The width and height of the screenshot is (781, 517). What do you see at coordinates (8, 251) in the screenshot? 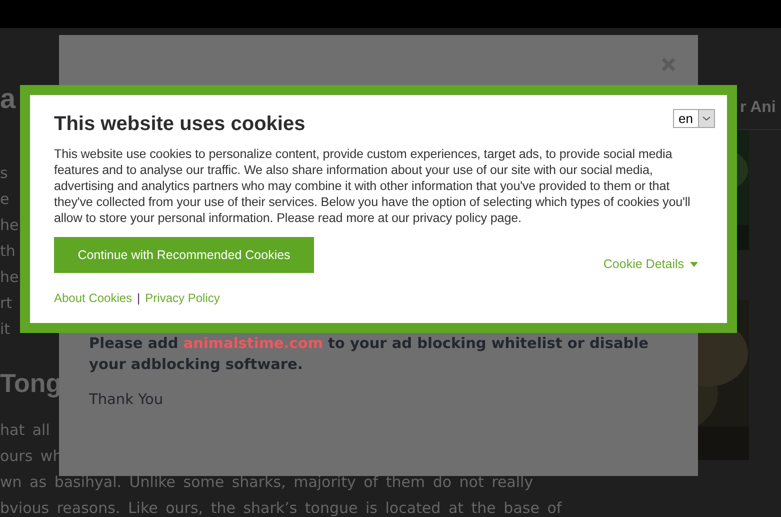
I see `text-fragment: th` at bounding box center [8, 251].